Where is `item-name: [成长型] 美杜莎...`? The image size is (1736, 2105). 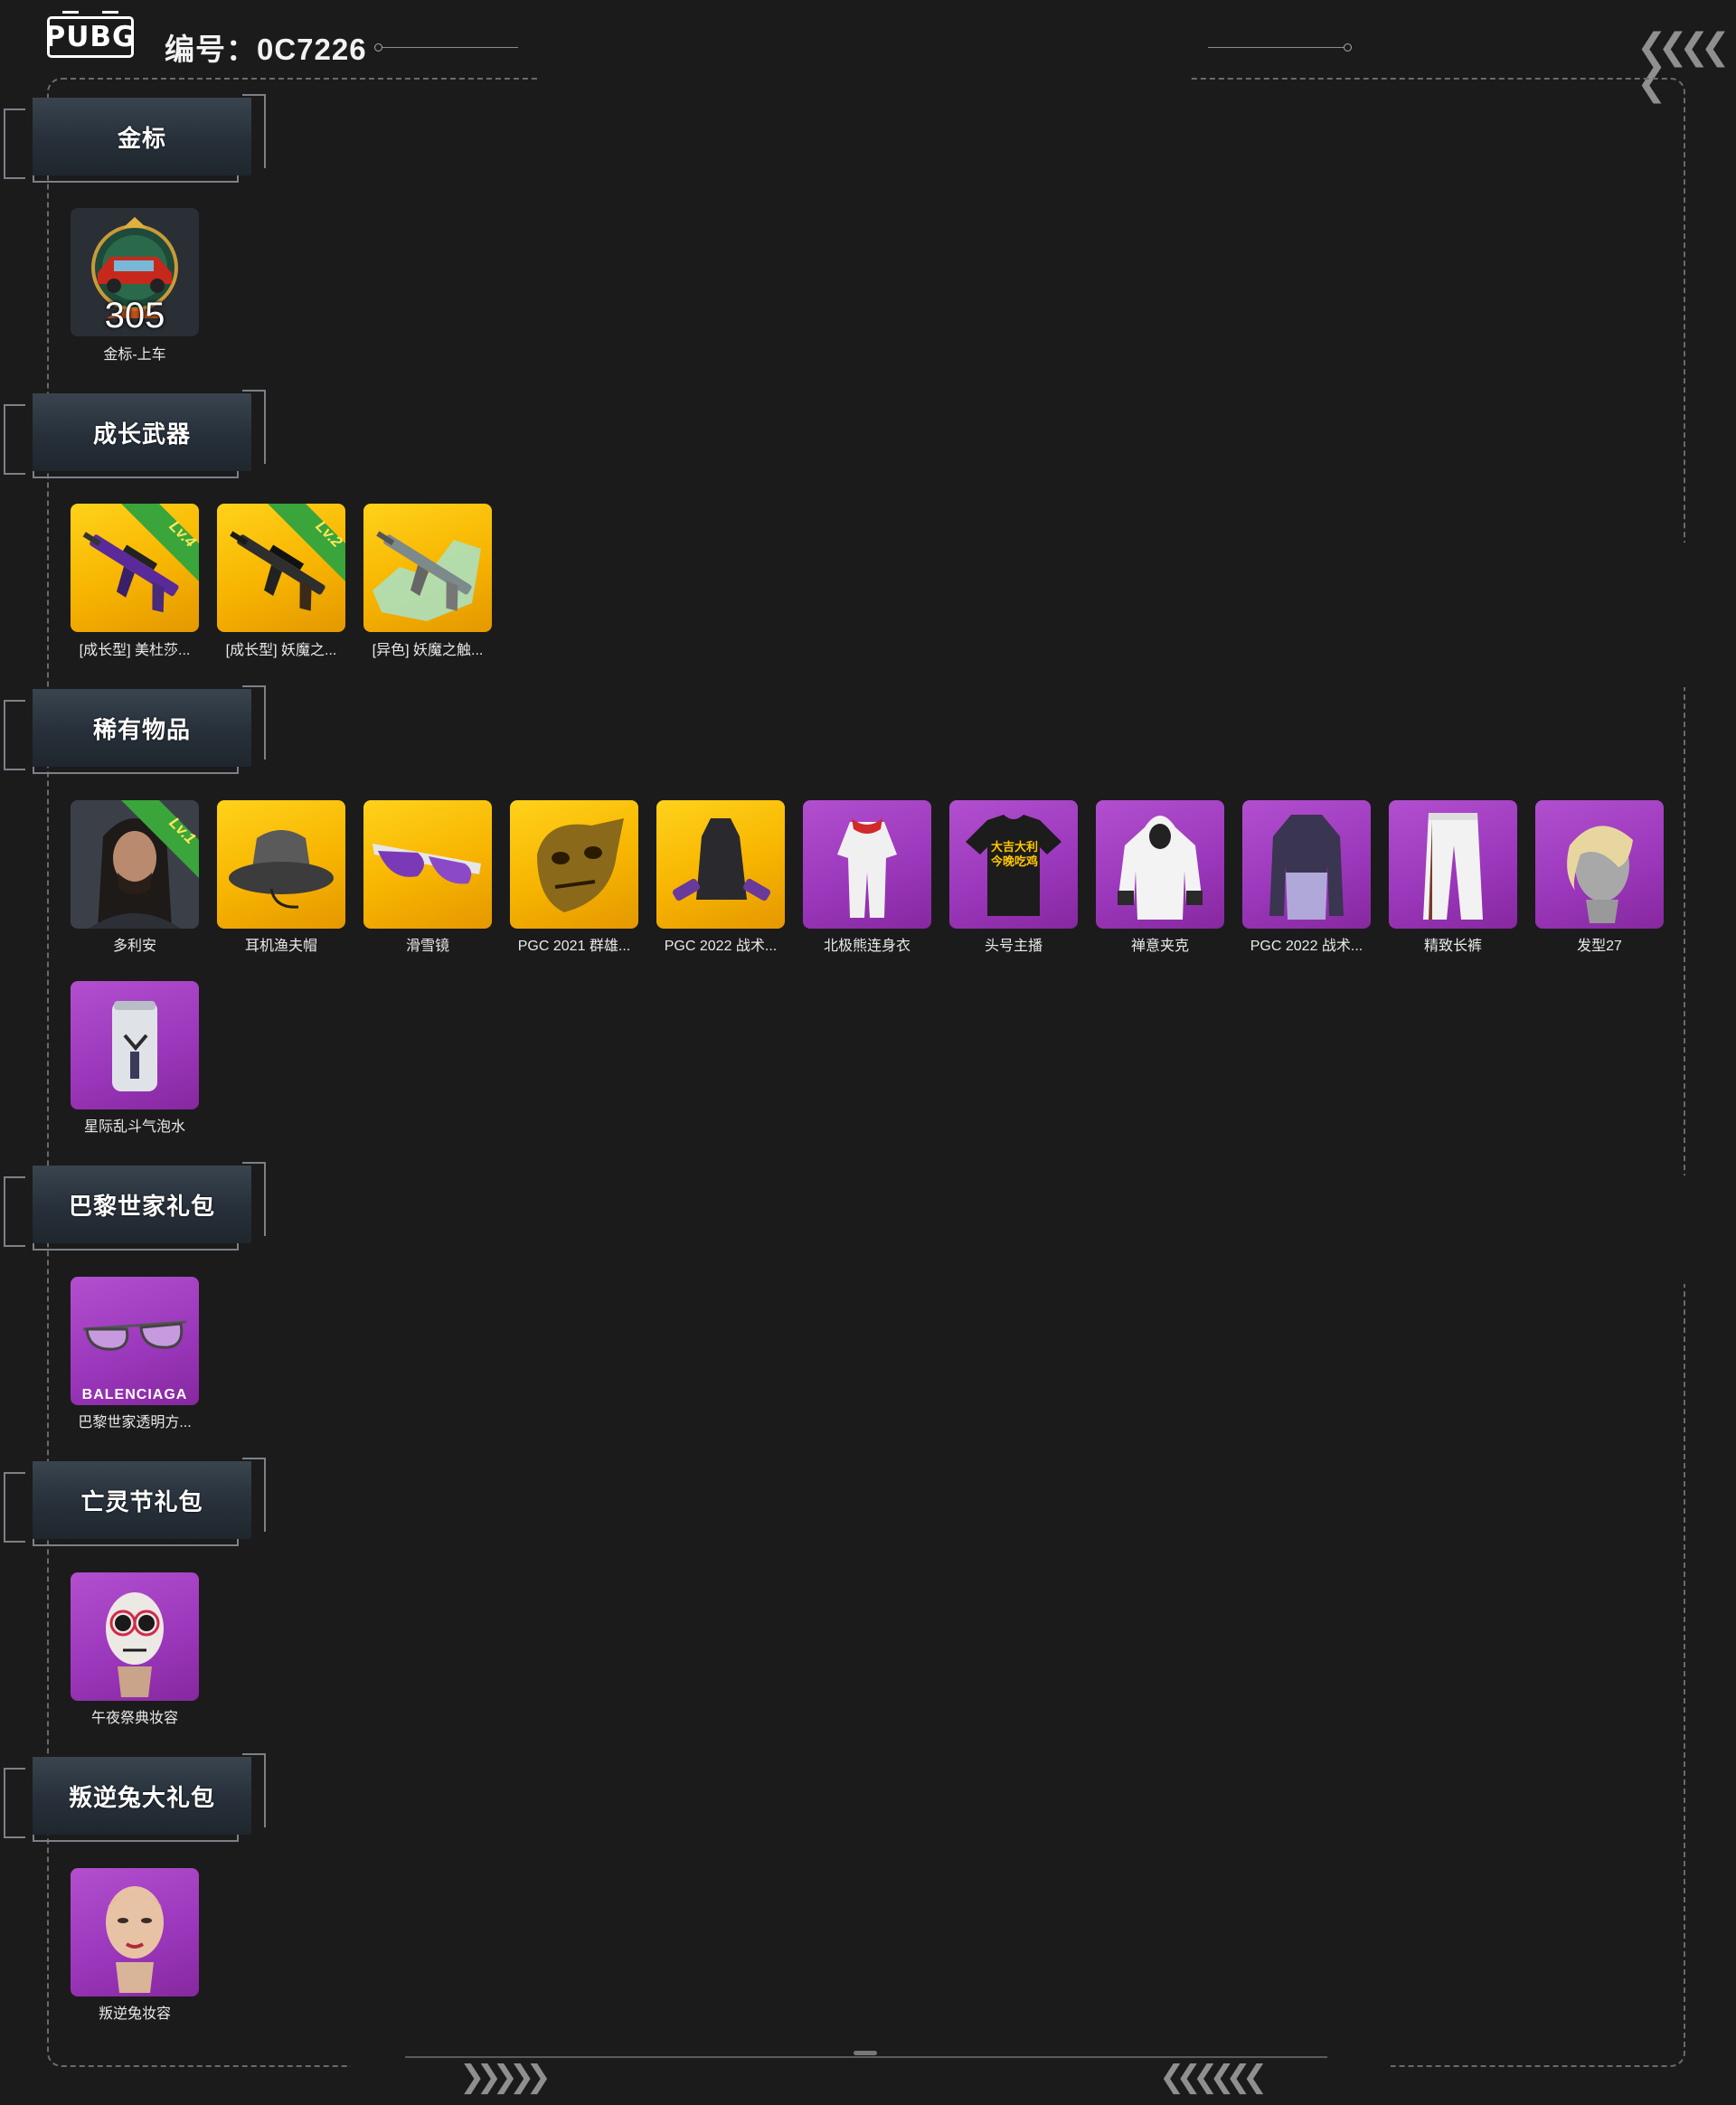
item-name: [成长型] 美杜莎... is located at coordinates (135, 650).